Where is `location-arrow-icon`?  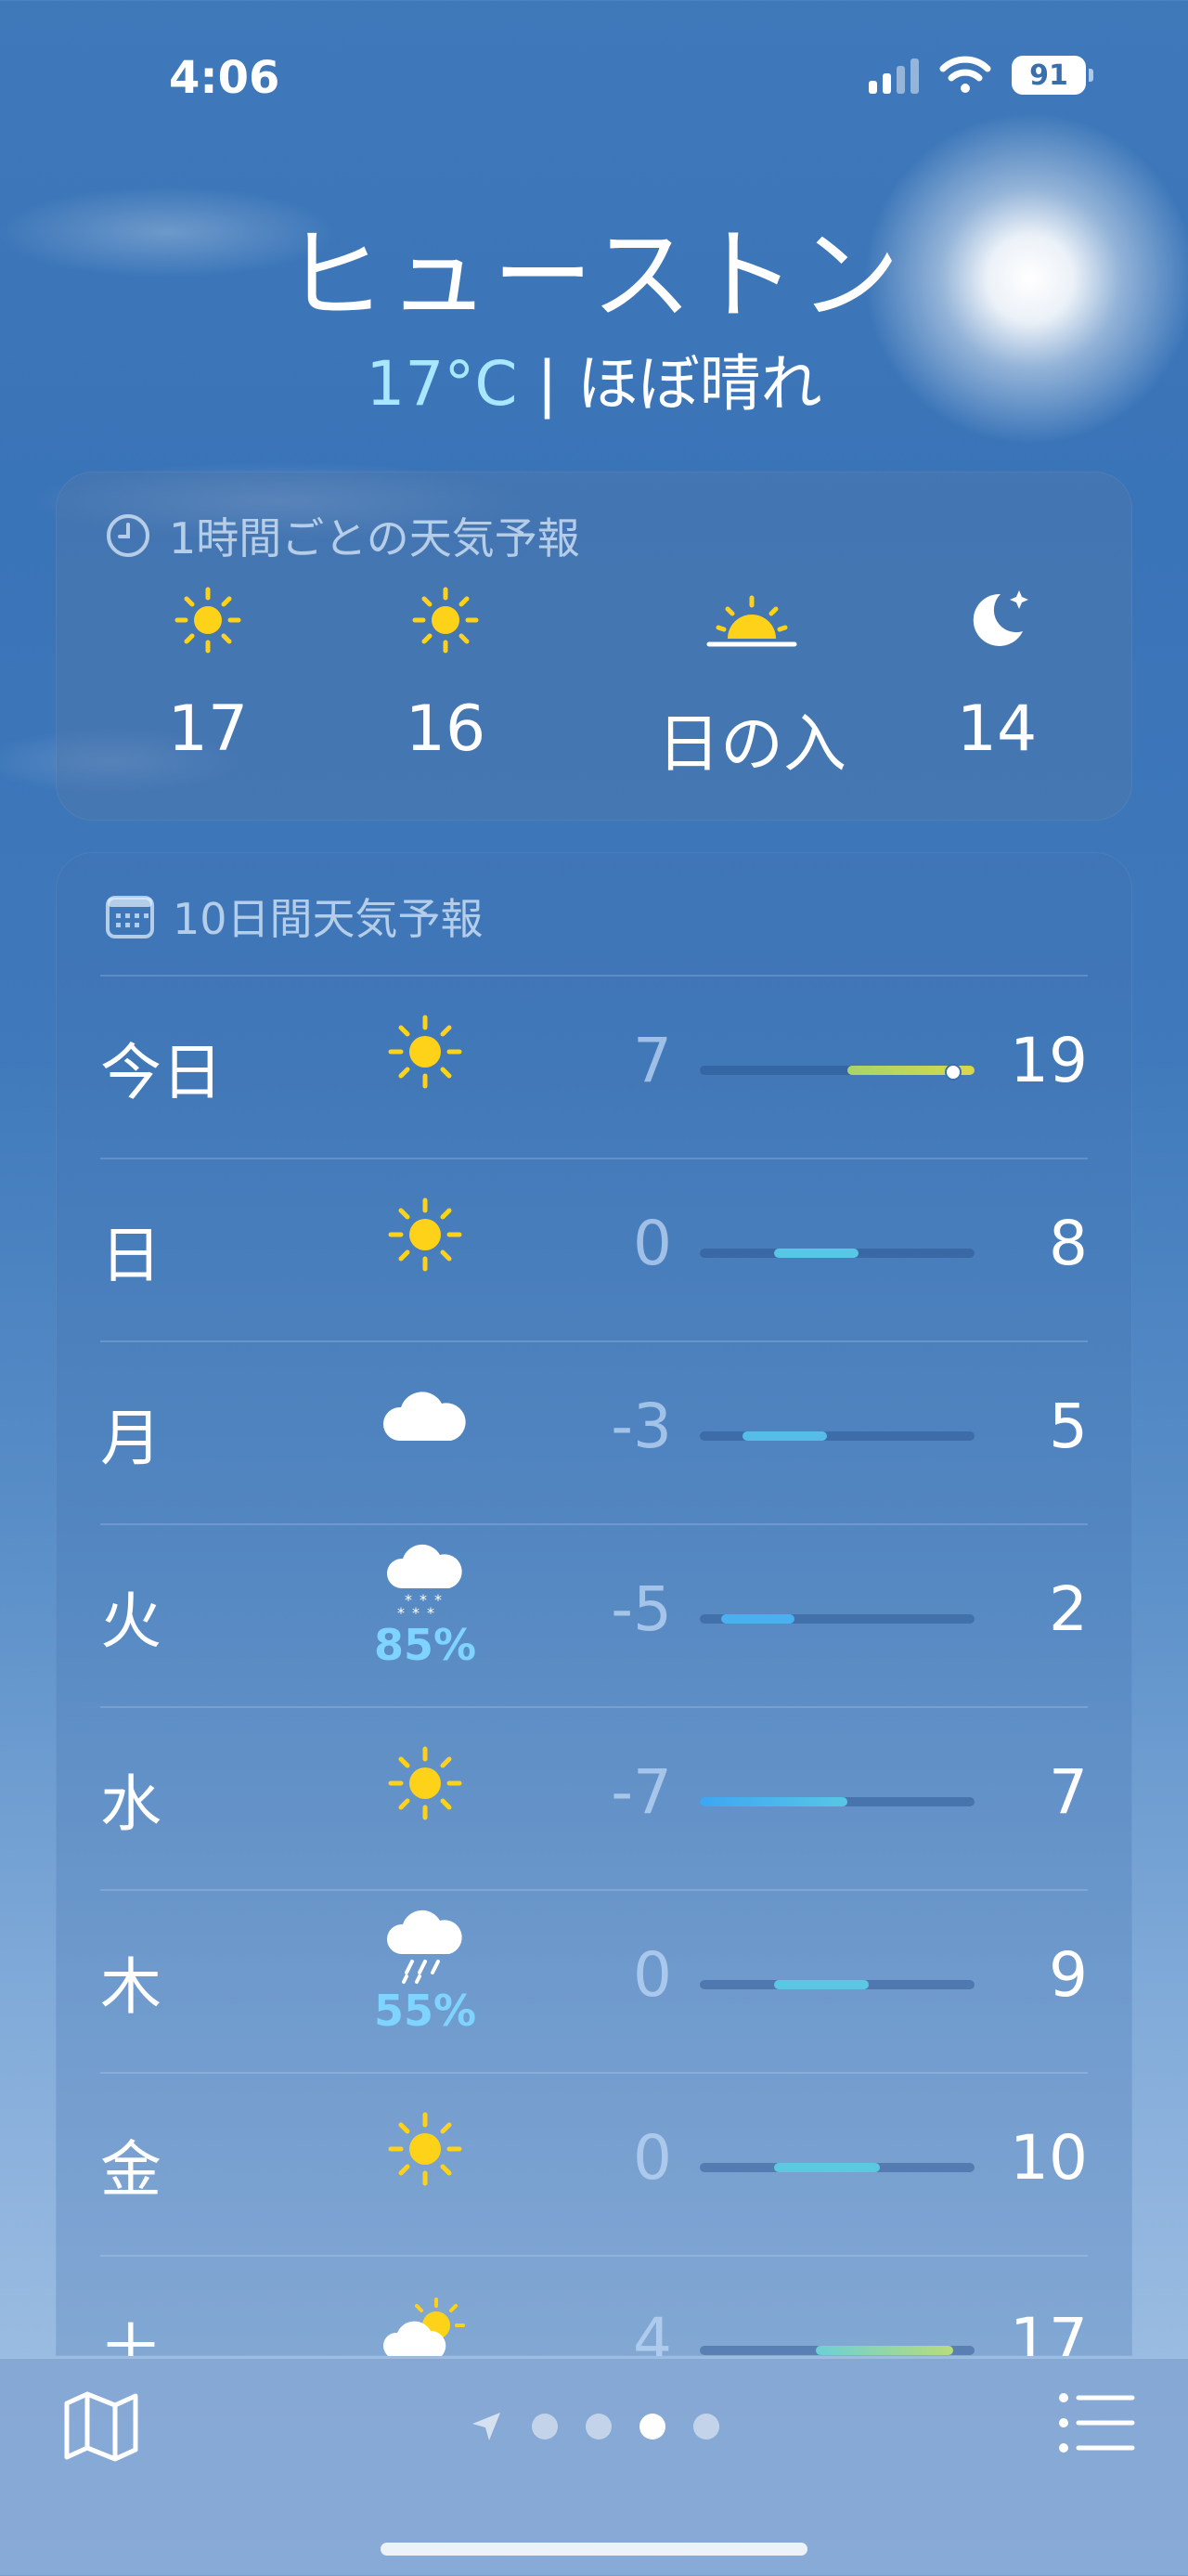 location-arrow-icon is located at coordinates (486, 2426).